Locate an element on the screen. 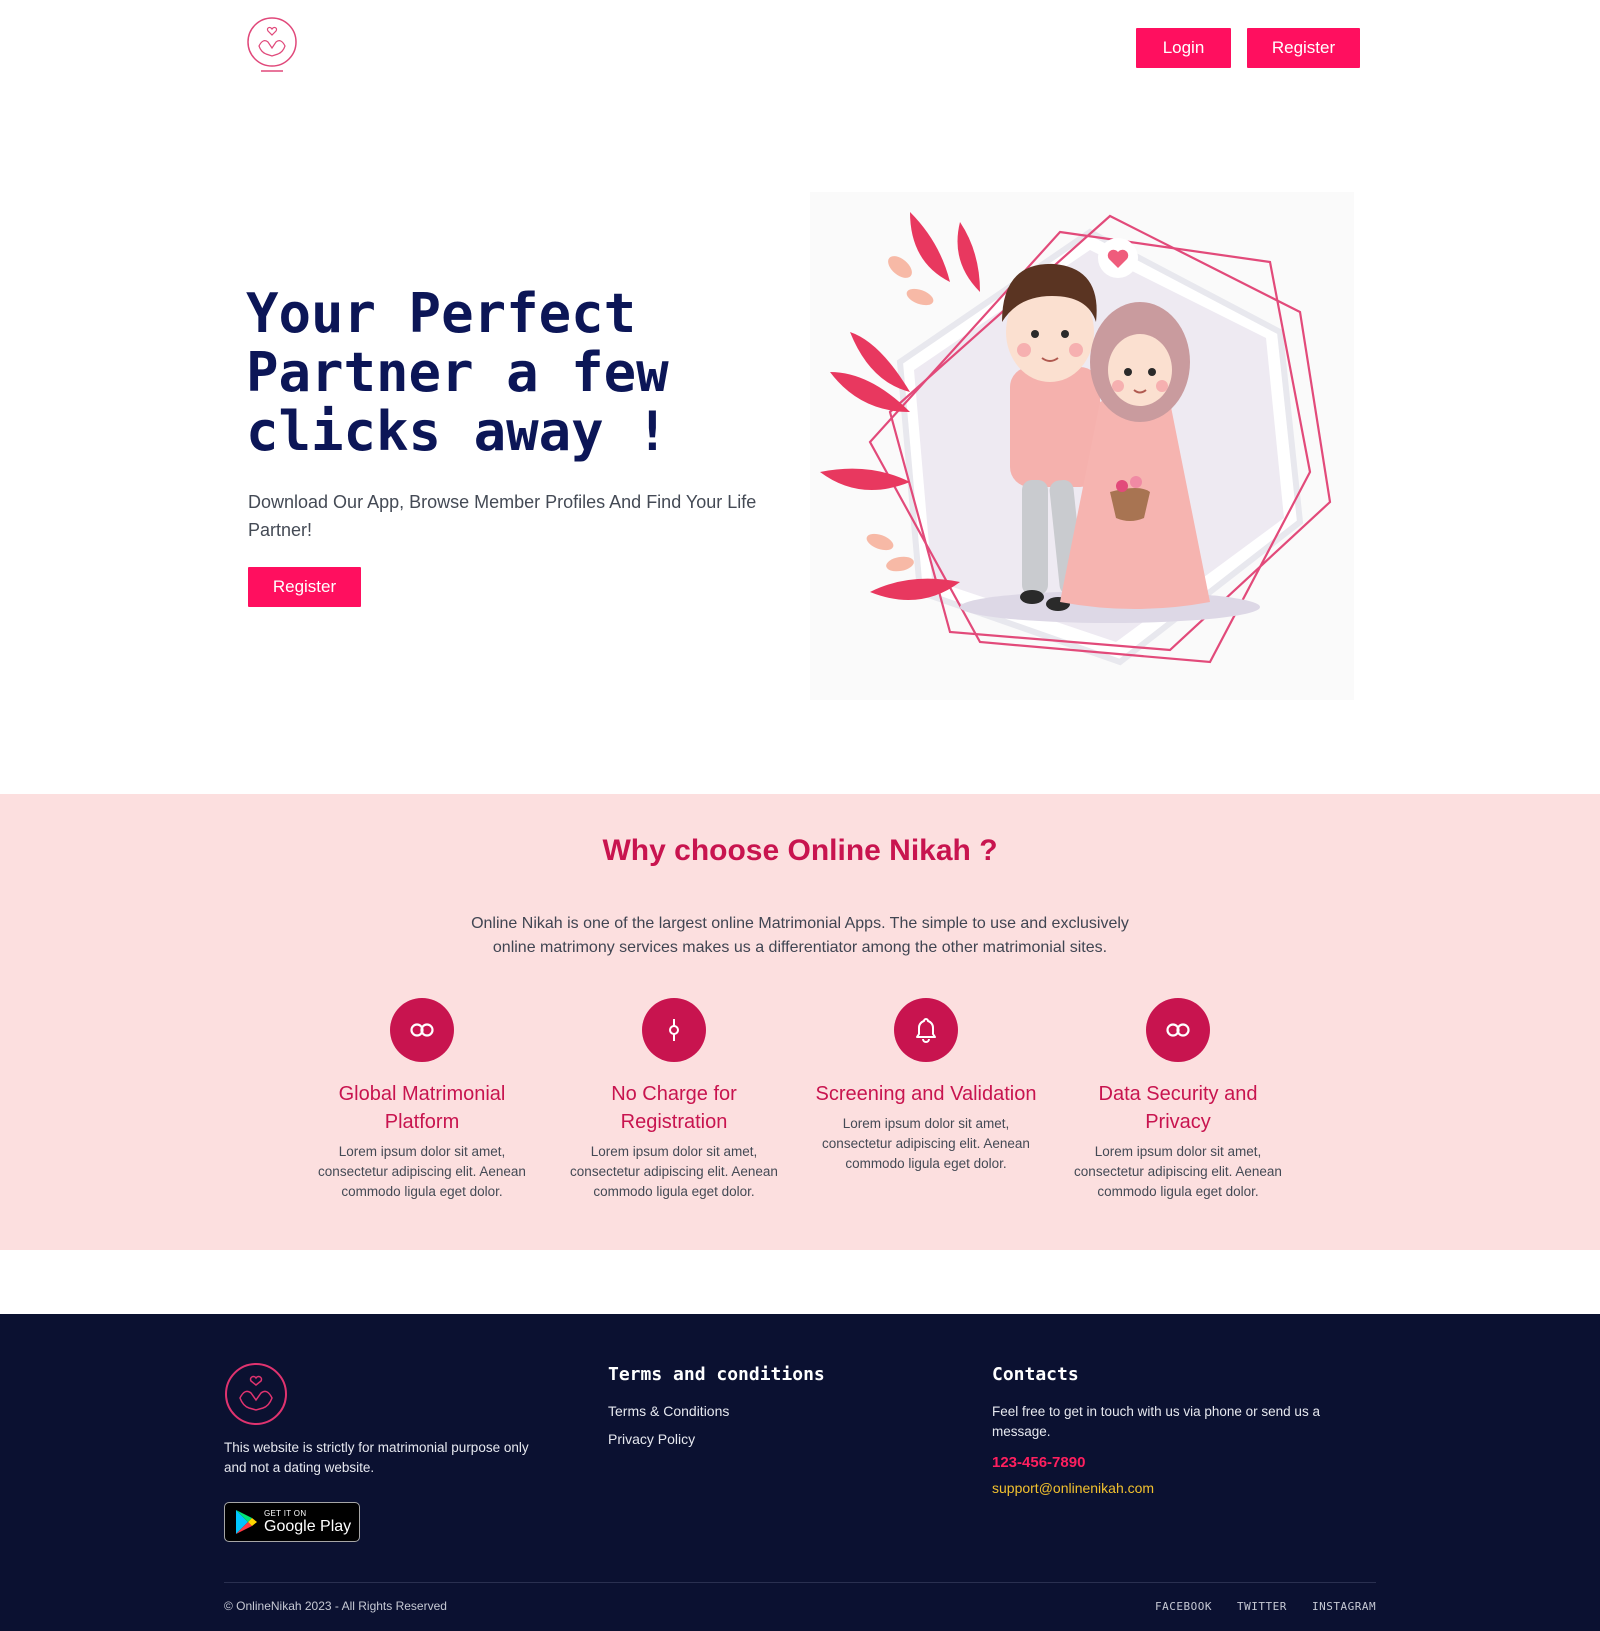  brand-logo is located at coordinates (272, 46).